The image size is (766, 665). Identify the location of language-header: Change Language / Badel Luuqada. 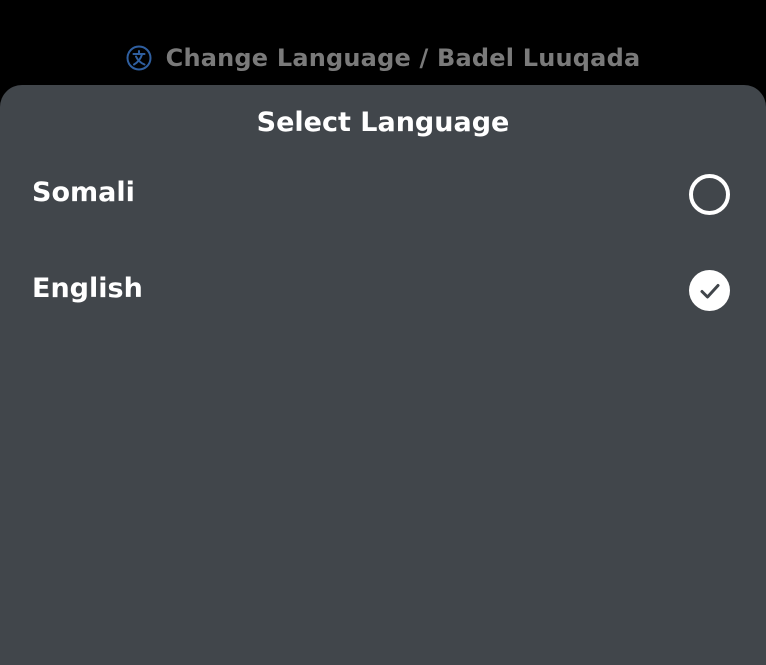
(383, 44).